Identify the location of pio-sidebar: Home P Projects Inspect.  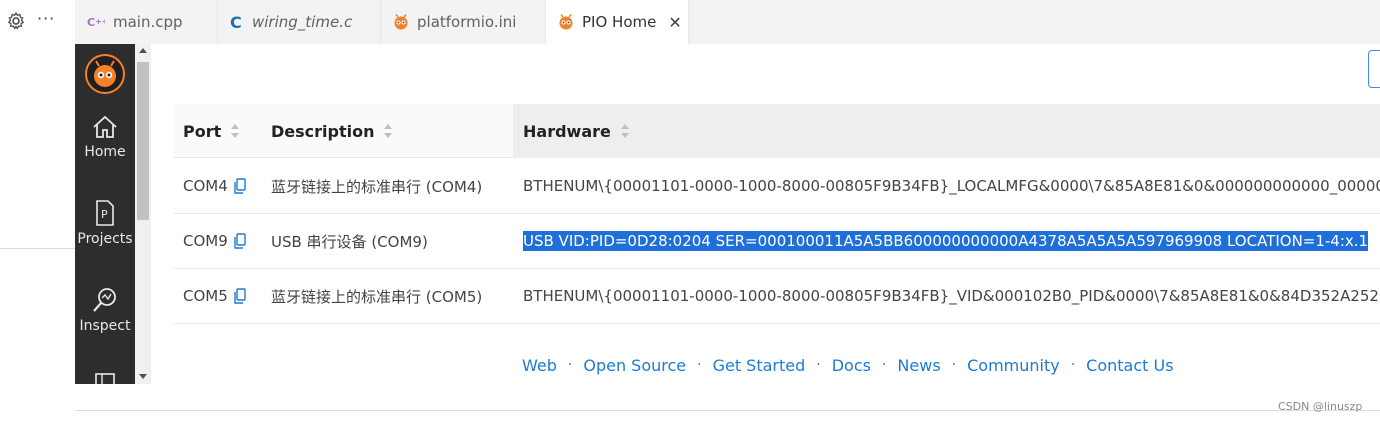
(105, 214).